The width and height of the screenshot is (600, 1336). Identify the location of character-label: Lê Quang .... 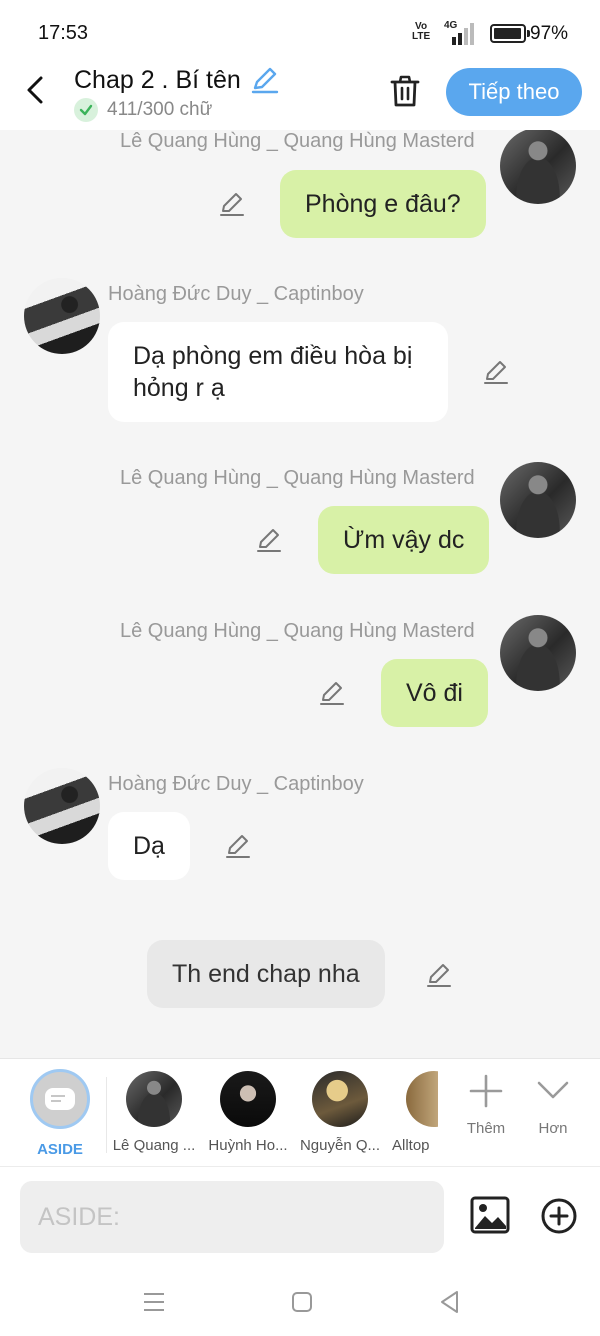
(154, 1145).